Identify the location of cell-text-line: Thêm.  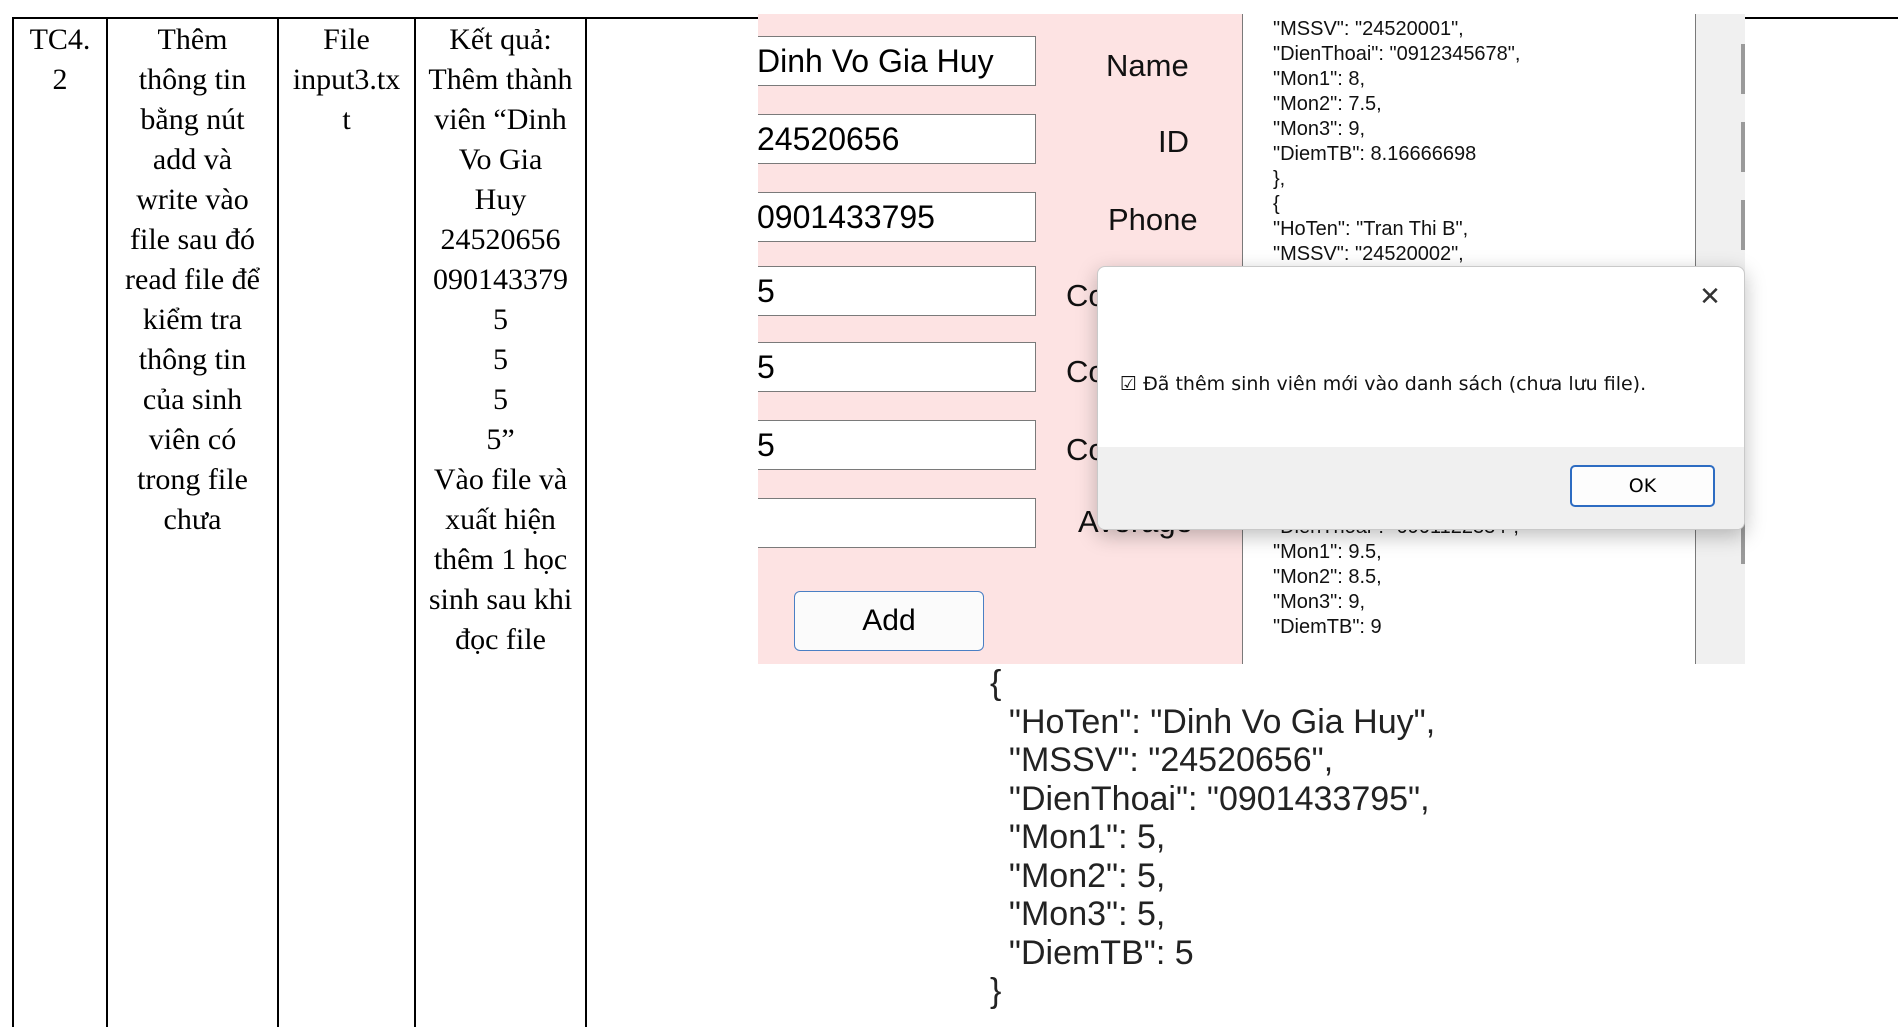
(192, 39).